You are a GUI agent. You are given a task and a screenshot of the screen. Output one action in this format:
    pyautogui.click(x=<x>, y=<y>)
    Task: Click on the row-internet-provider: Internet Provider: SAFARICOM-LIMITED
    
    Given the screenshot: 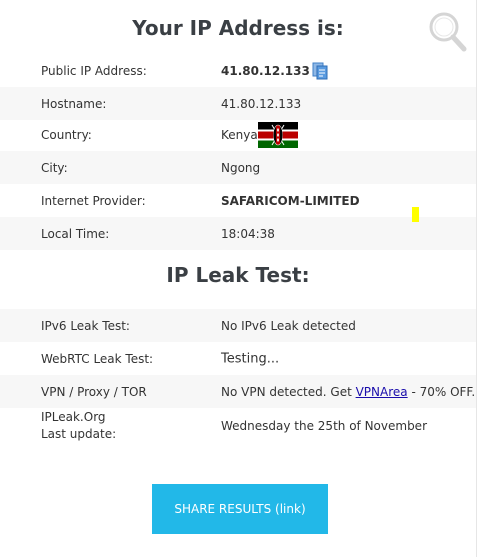 What is the action you would take?
    pyautogui.click(x=238, y=200)
    